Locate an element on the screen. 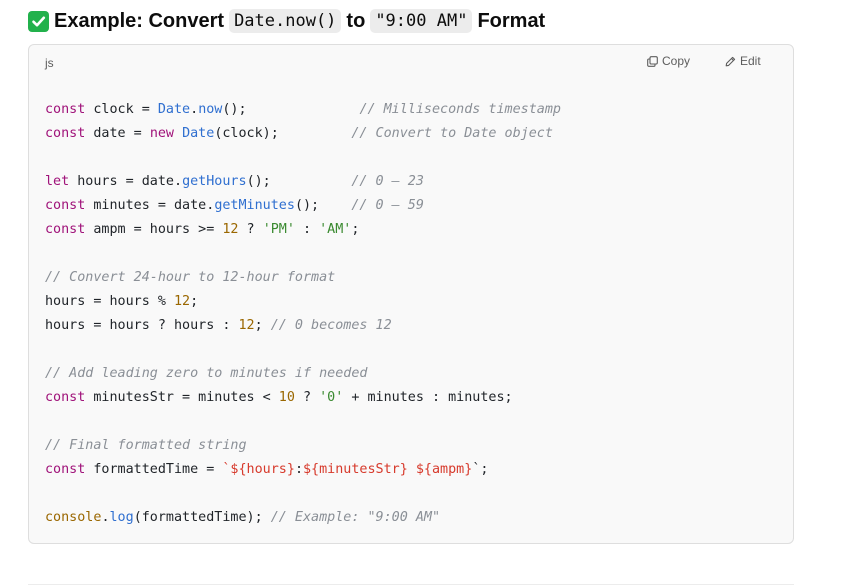  code-token: hours = date. is located at coordinates (126, 181).